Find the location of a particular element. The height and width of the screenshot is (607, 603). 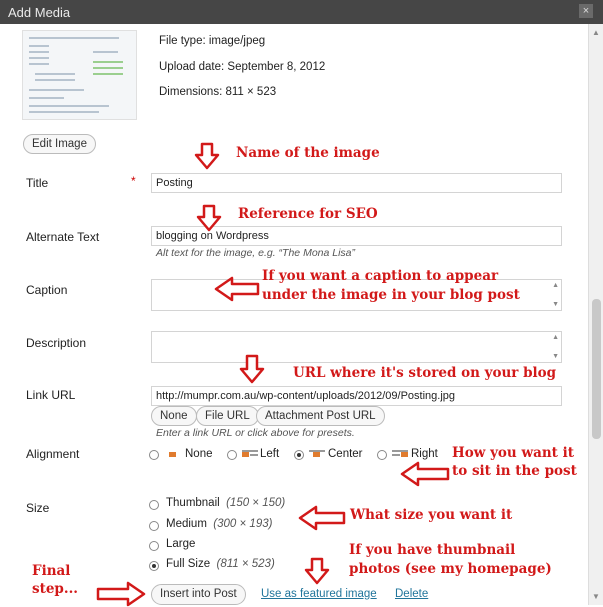

link-attachment-post-button: Attachment Post URL is located at coordinates (320, 416).